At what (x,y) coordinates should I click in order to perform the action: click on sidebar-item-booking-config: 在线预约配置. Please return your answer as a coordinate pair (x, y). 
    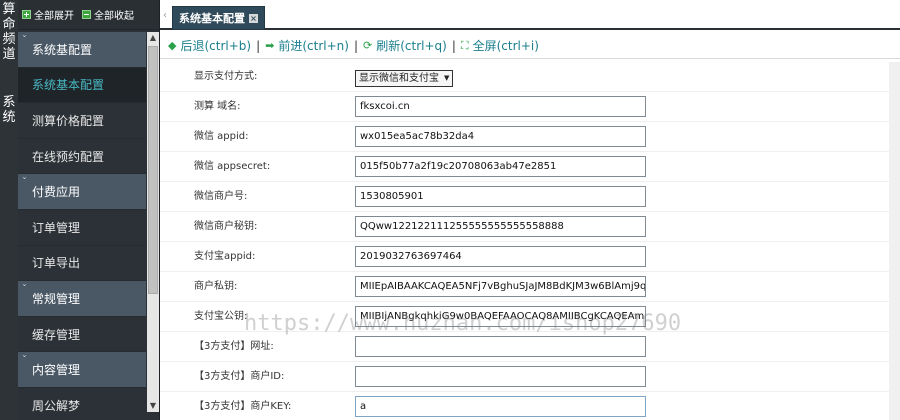
    Looking at the image, I should click on (82, 156).